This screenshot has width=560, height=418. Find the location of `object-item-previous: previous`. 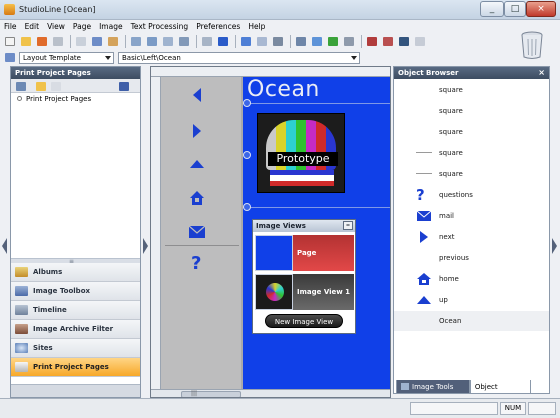

object-item-previous: previous is located at coordinates (471, 258).